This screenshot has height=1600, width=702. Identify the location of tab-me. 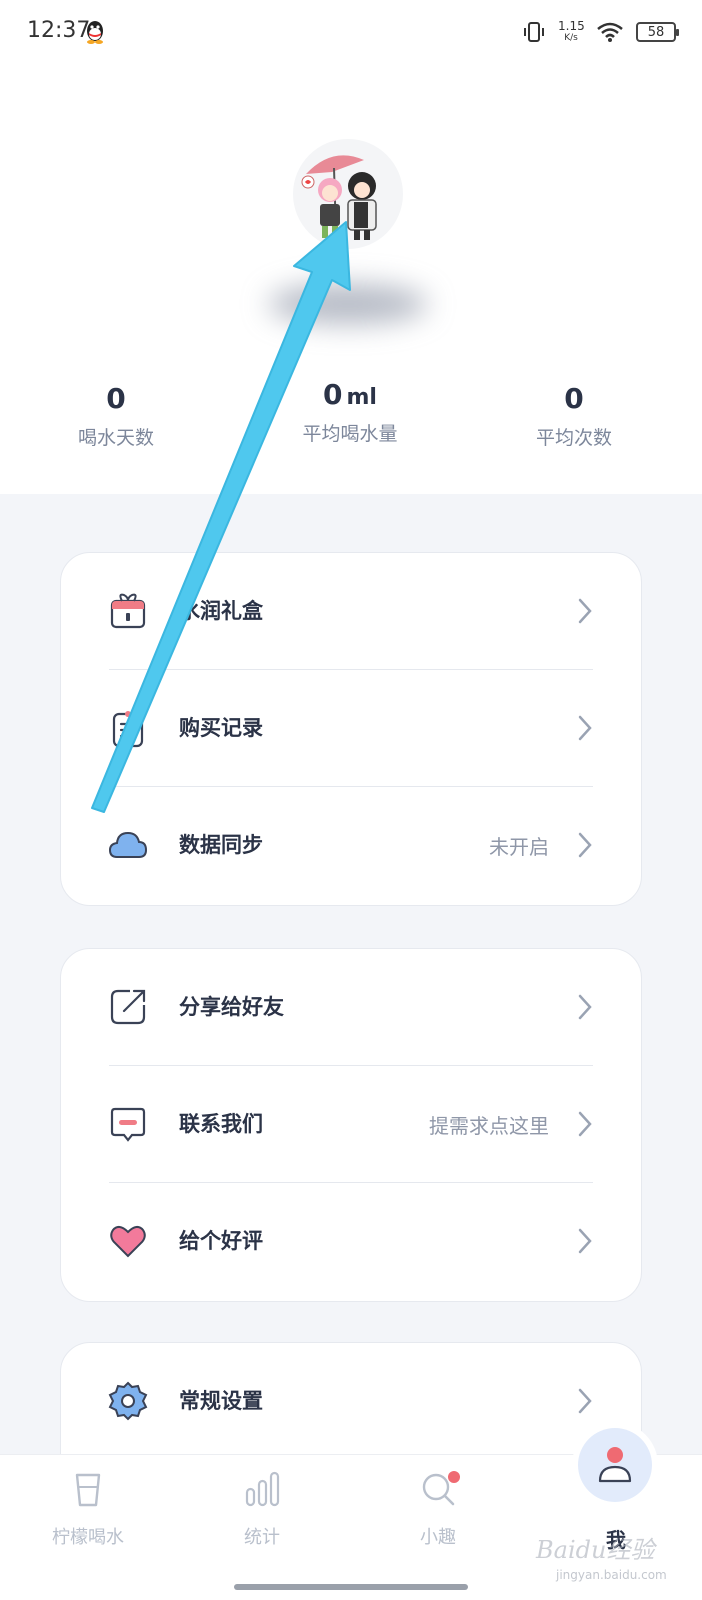
(615, 1465).